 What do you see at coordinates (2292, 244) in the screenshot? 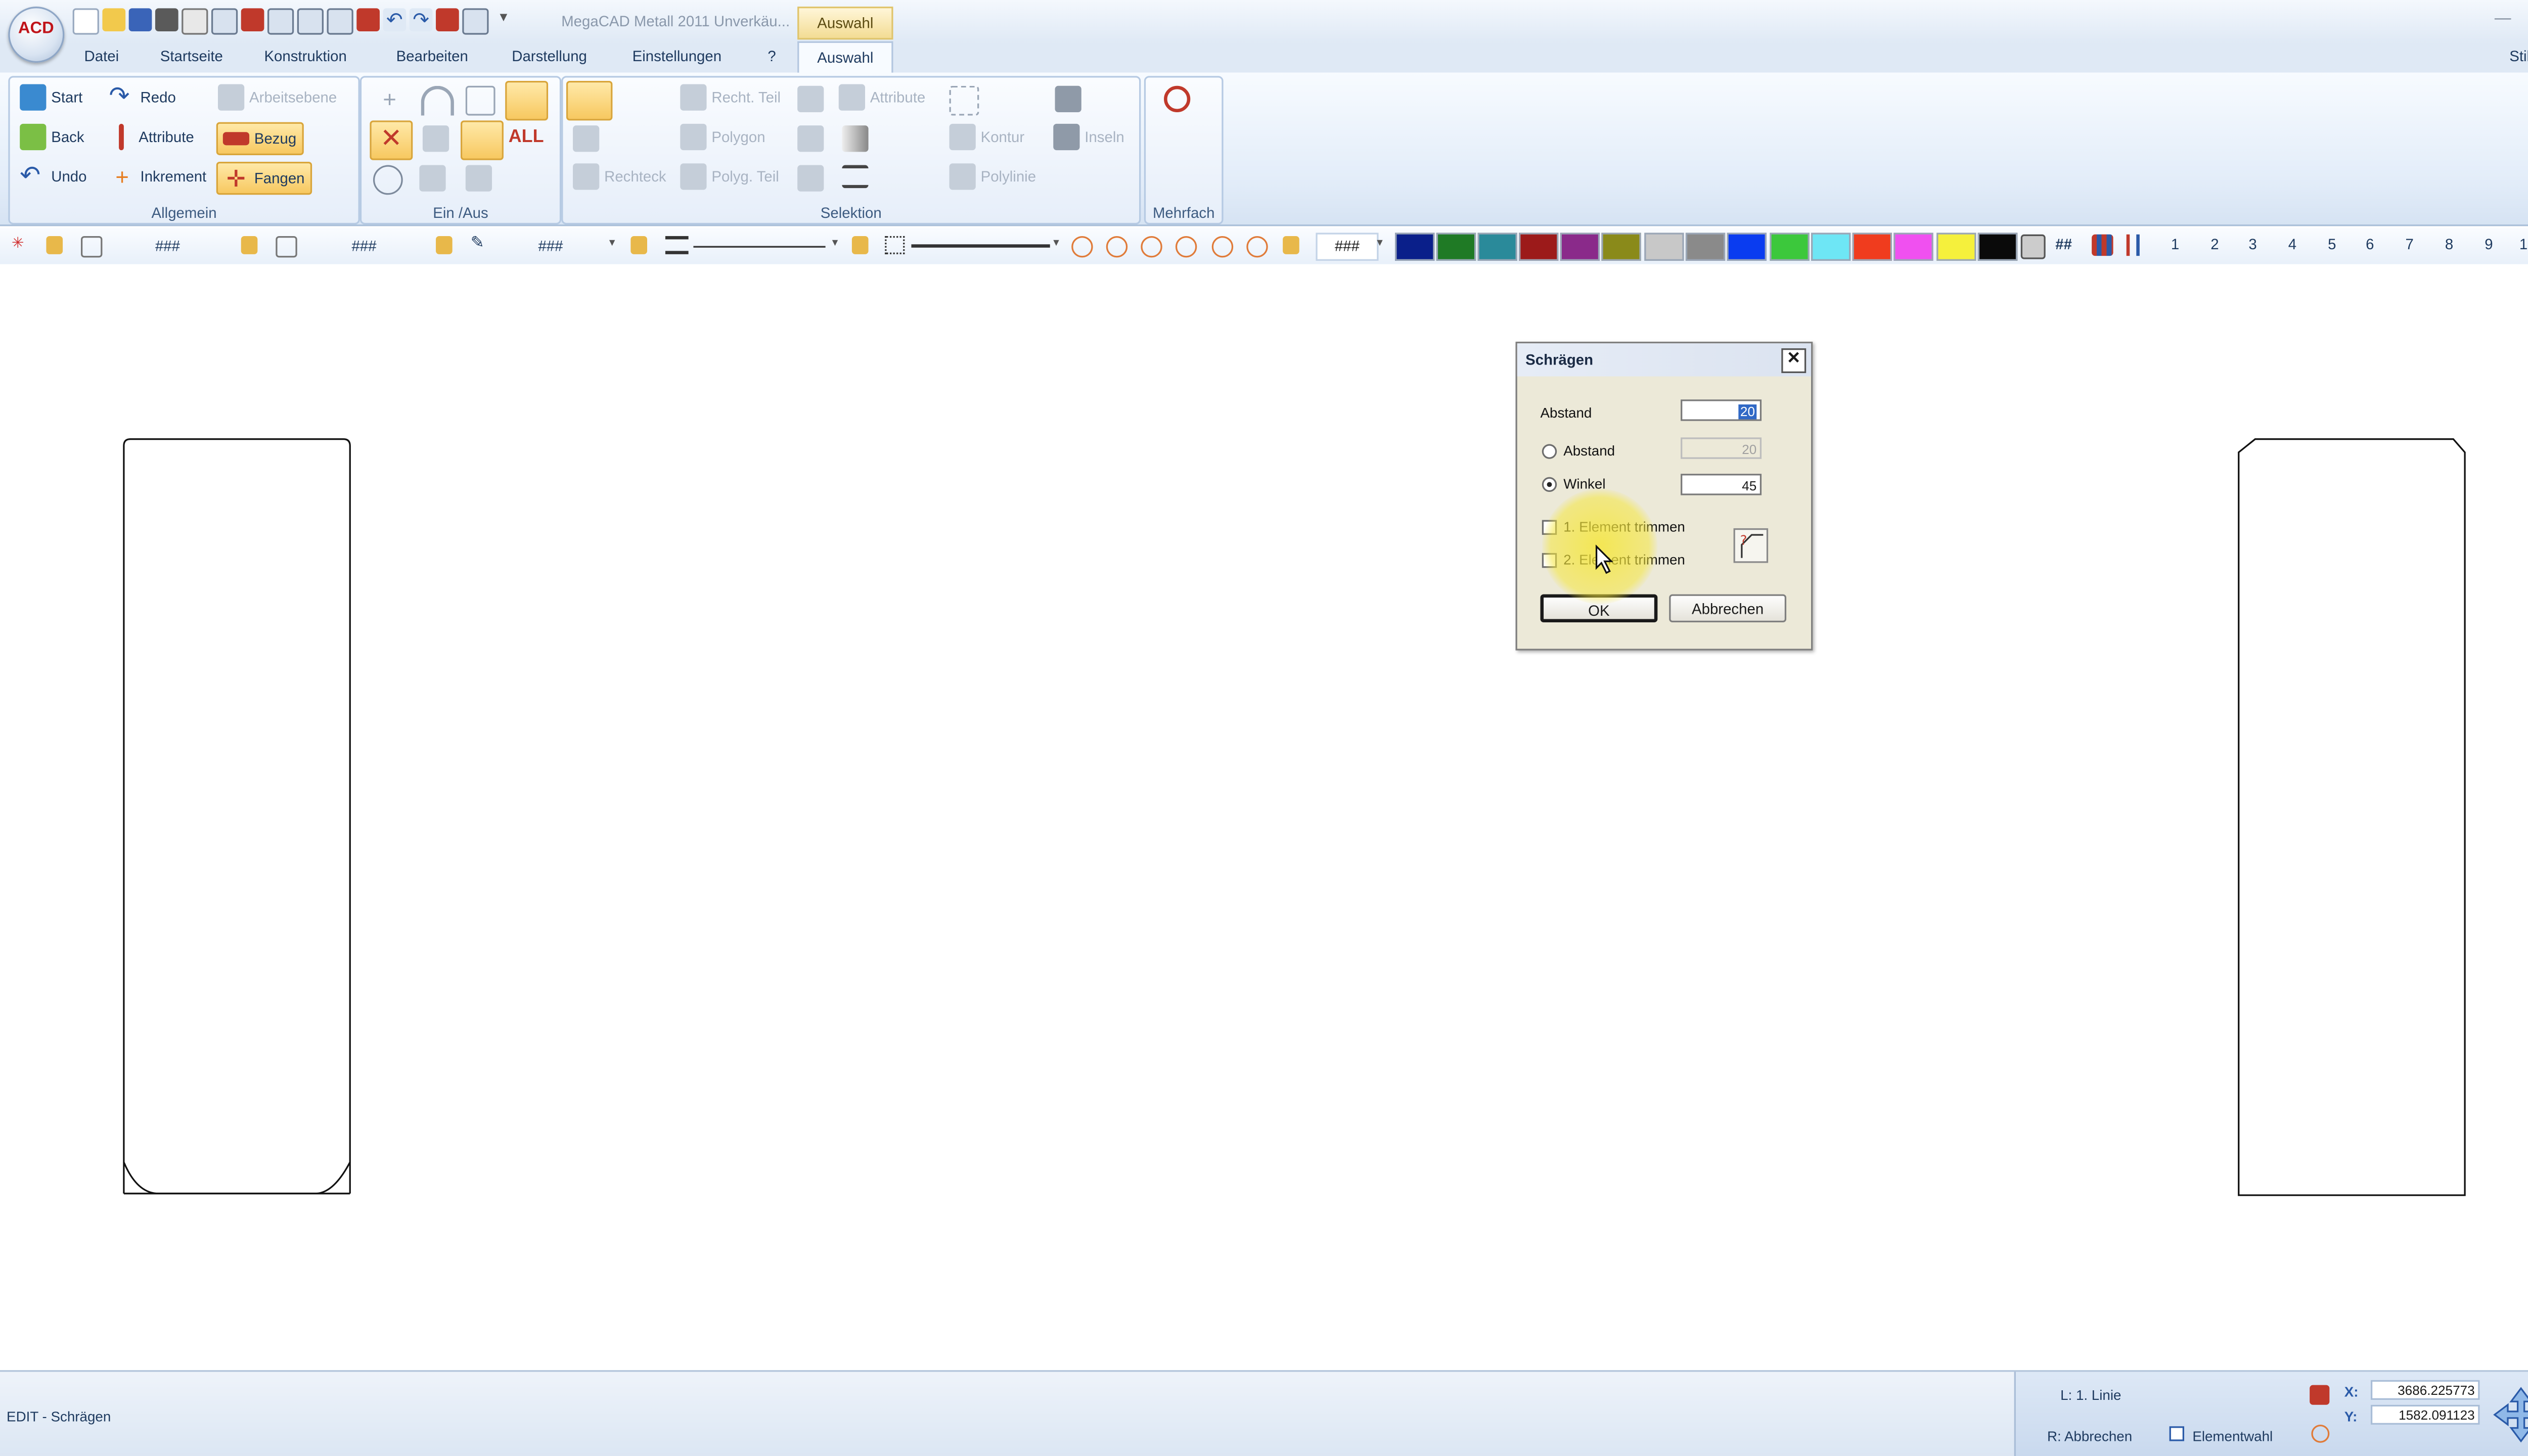
I see `layer-number-4: 4` at bounding box center [2292, 244].